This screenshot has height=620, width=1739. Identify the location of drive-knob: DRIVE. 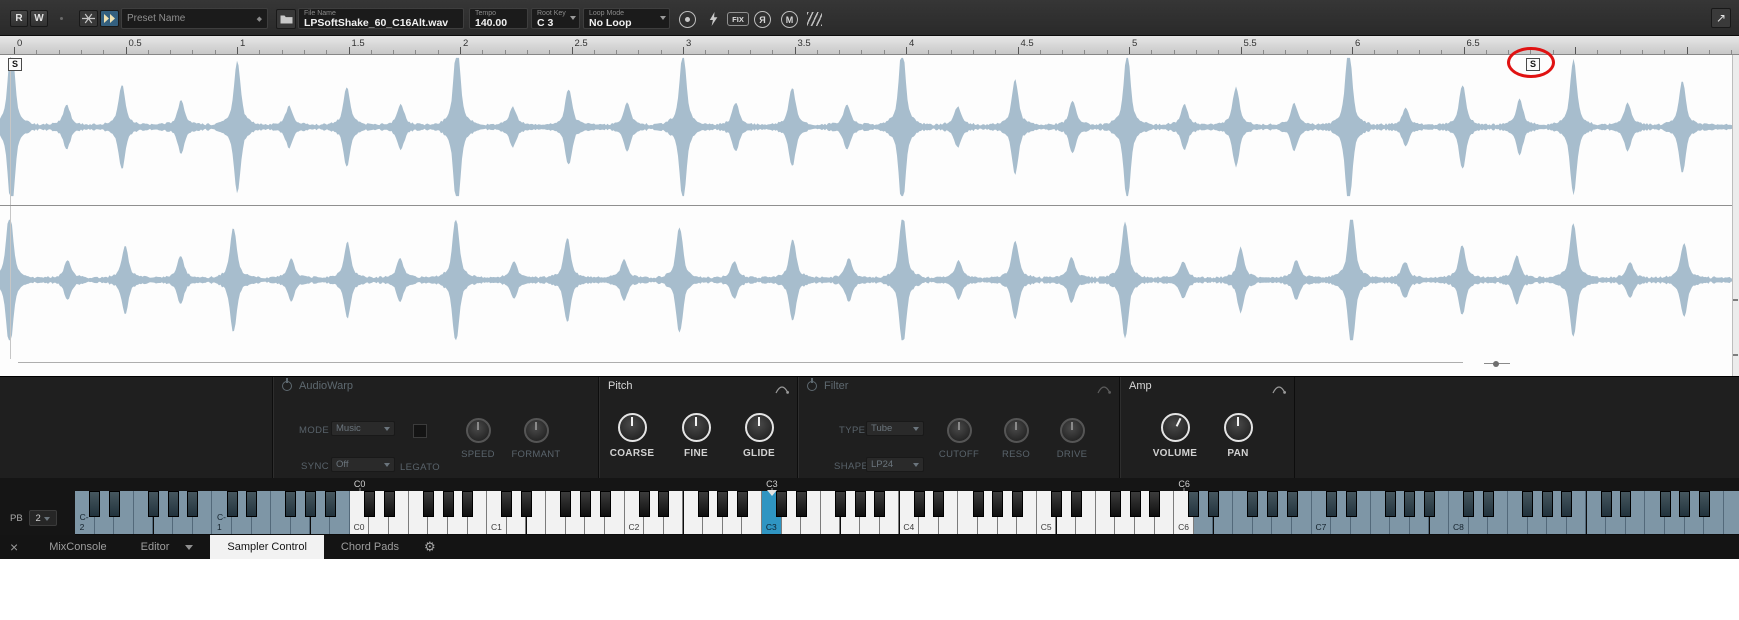
(1072, 439).